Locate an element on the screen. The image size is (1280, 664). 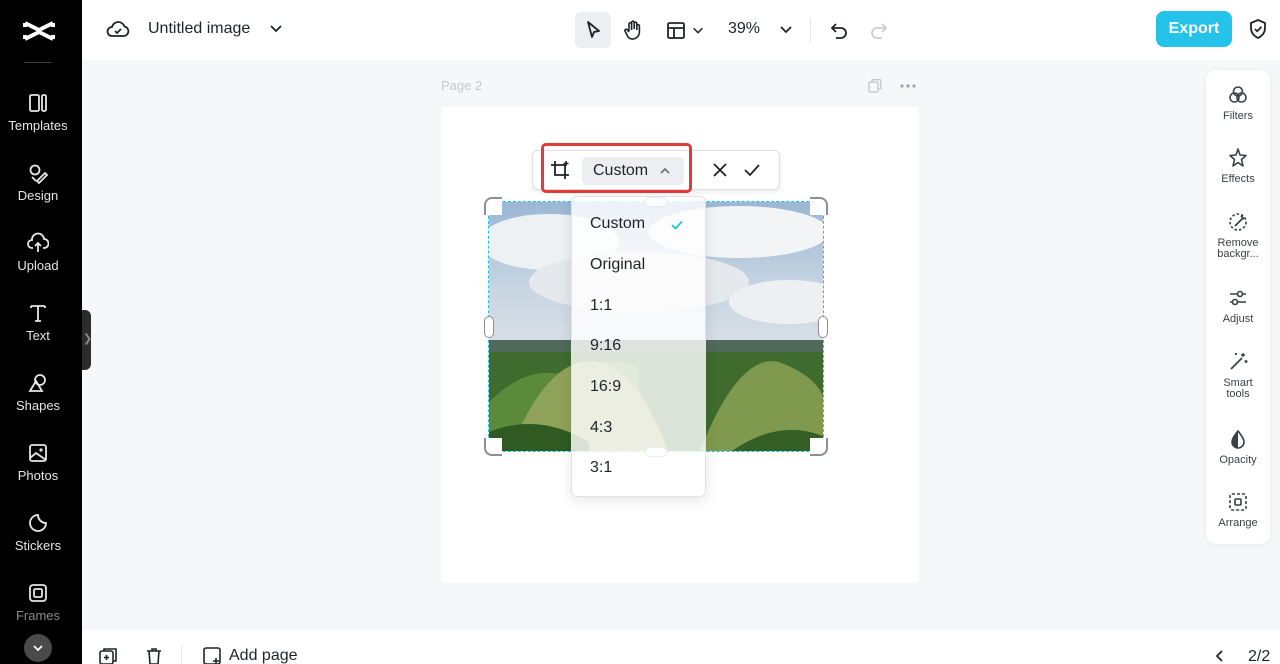
sidebar-item-shapes: Shapes is located at coordinates (38, 402).